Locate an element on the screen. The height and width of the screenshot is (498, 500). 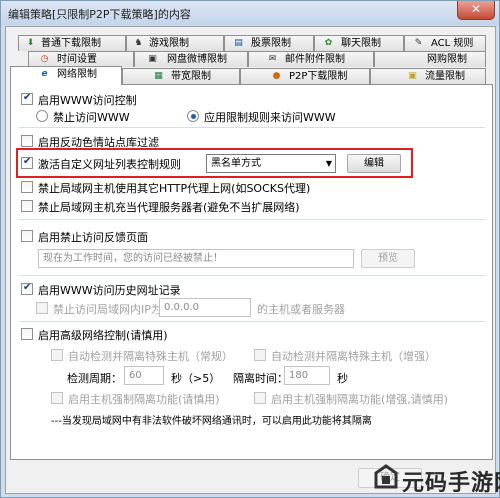
chat-icon: ✿ is located at coordinates (328, 43).